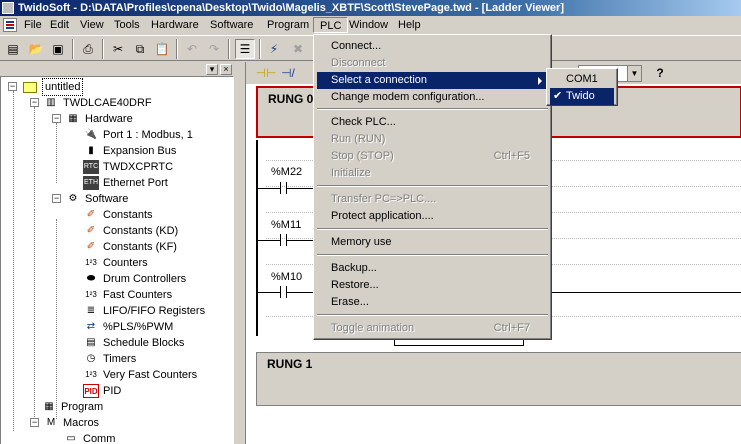 The width and height of the screenshot is (741, 444). I want to click on fast-counters-icon: 1²3, so click(91, 294).